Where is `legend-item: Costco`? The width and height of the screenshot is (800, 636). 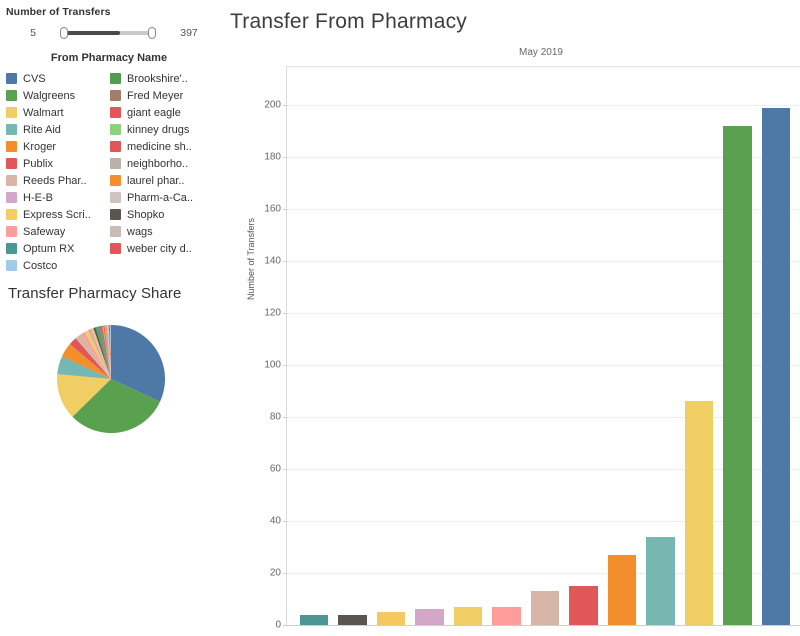 legend-item: Costco is located at coordinates (58, 265).